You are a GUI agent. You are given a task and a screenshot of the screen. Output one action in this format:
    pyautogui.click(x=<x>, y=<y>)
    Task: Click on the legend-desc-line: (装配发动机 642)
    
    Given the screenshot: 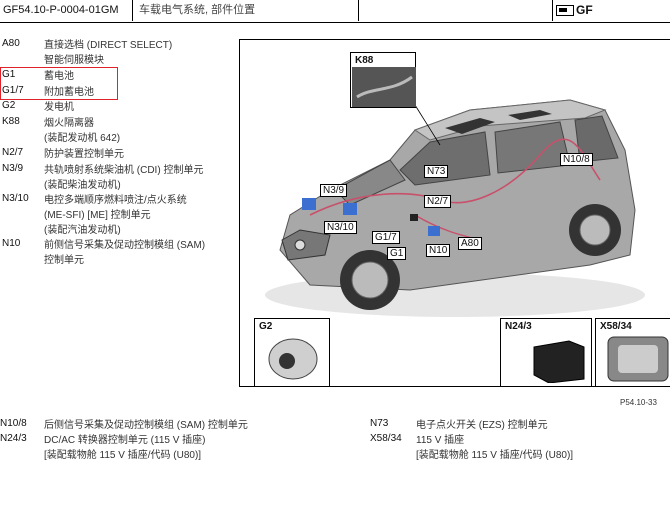 What is the action you would take?
    pyautogui.click(x=82, y=138)
    